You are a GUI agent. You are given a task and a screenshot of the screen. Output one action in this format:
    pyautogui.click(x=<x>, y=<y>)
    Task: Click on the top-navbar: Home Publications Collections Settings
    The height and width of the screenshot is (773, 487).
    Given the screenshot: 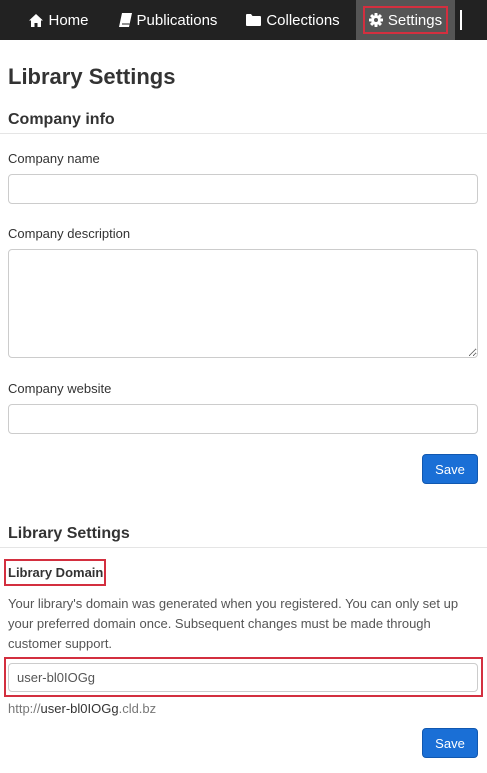 What is the action you would take?
    pyautogui.click(x=243, y=20)
    